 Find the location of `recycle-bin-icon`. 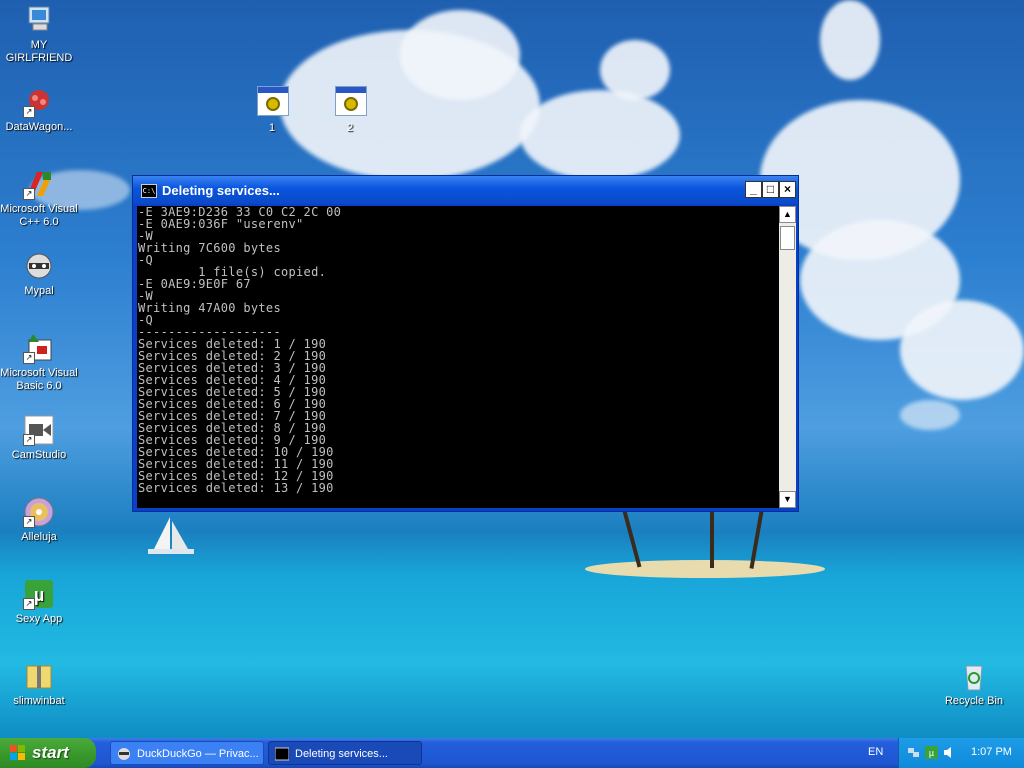

recycle-bin-icon is located at coordinates (974, 676).